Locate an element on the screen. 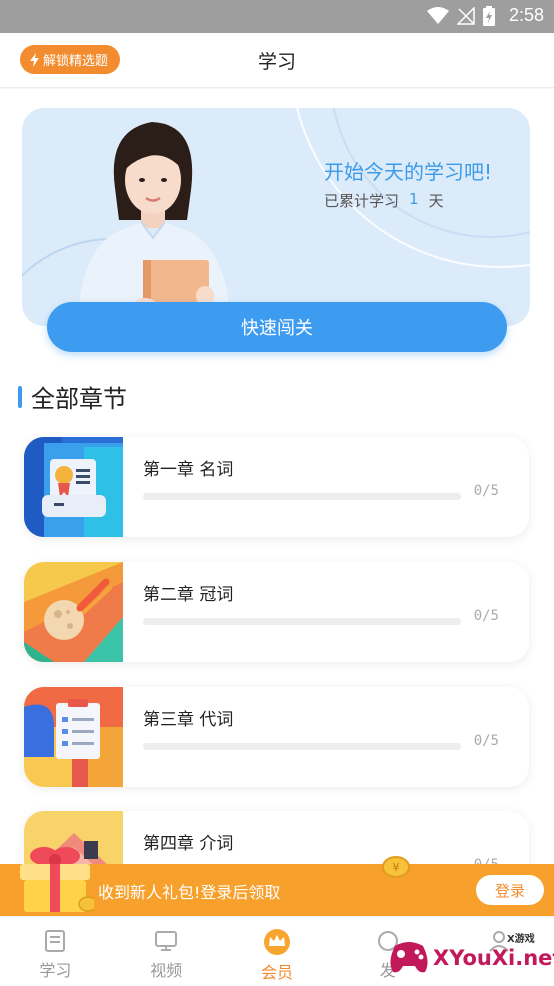  chapter-card: 第二章 冠词 0/5 is located at coordinates (276, 612).